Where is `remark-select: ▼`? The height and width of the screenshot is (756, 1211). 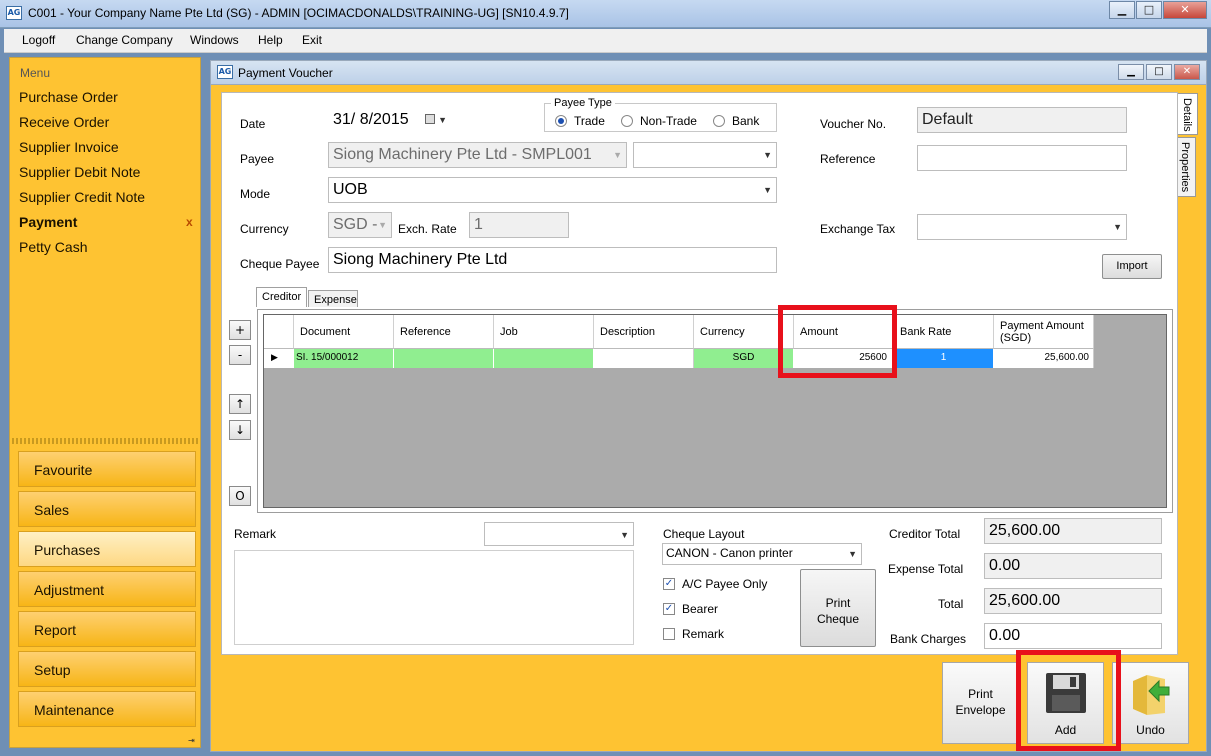 remark-select: ▼ is located at coordinates (559, 534).